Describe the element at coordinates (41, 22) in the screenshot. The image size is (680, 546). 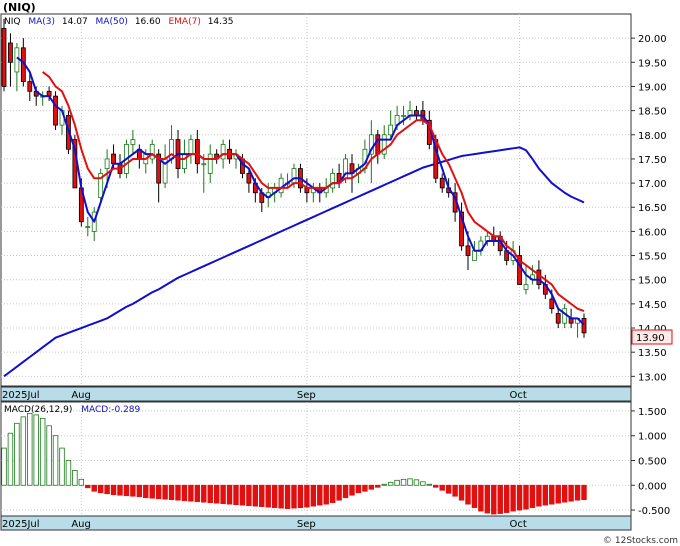
I see `legend-ma3-label: MA(3)` at that location.